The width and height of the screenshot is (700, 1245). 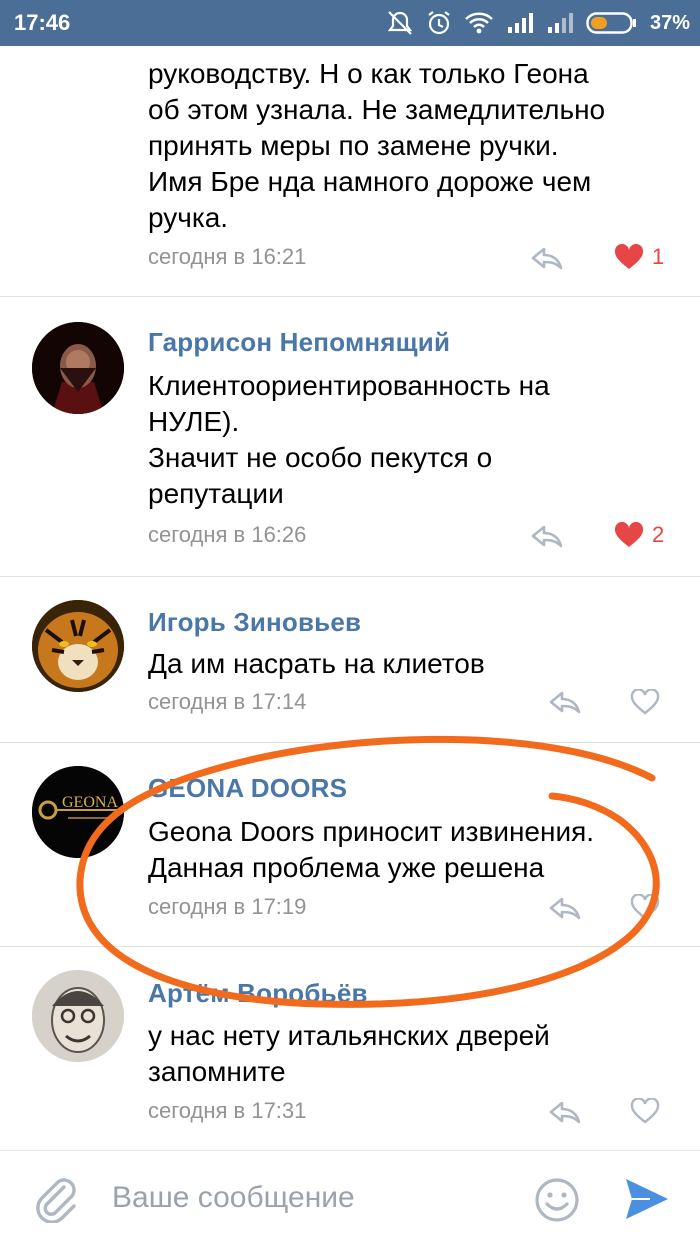 What do you see at coordinates (227, 256) in the screenshot?
I see `comment-time: сегодня в 16:21` at bounding box center [227, 256].